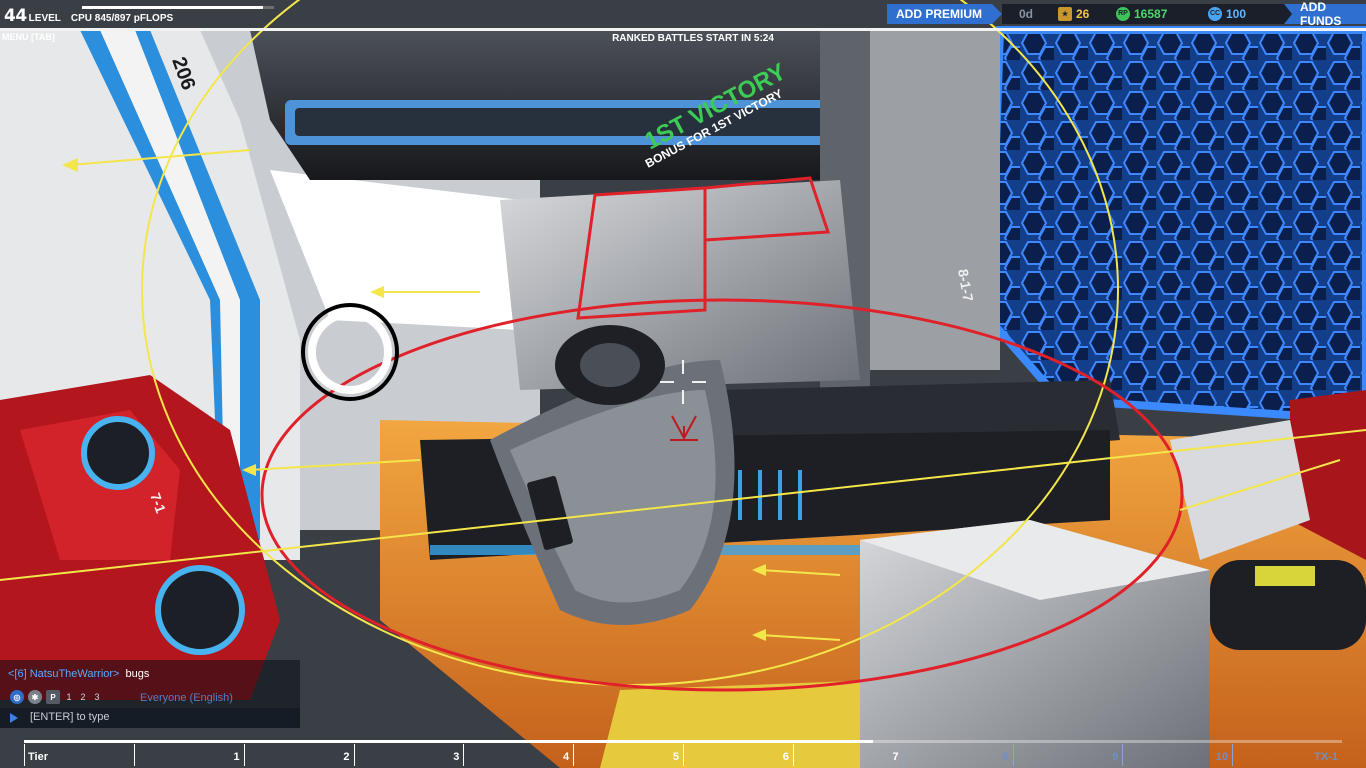  What do you see at coordinates (628, 755) in the screenshot?
I see `tier-label-5: 5` at bounding box center [628, 755].